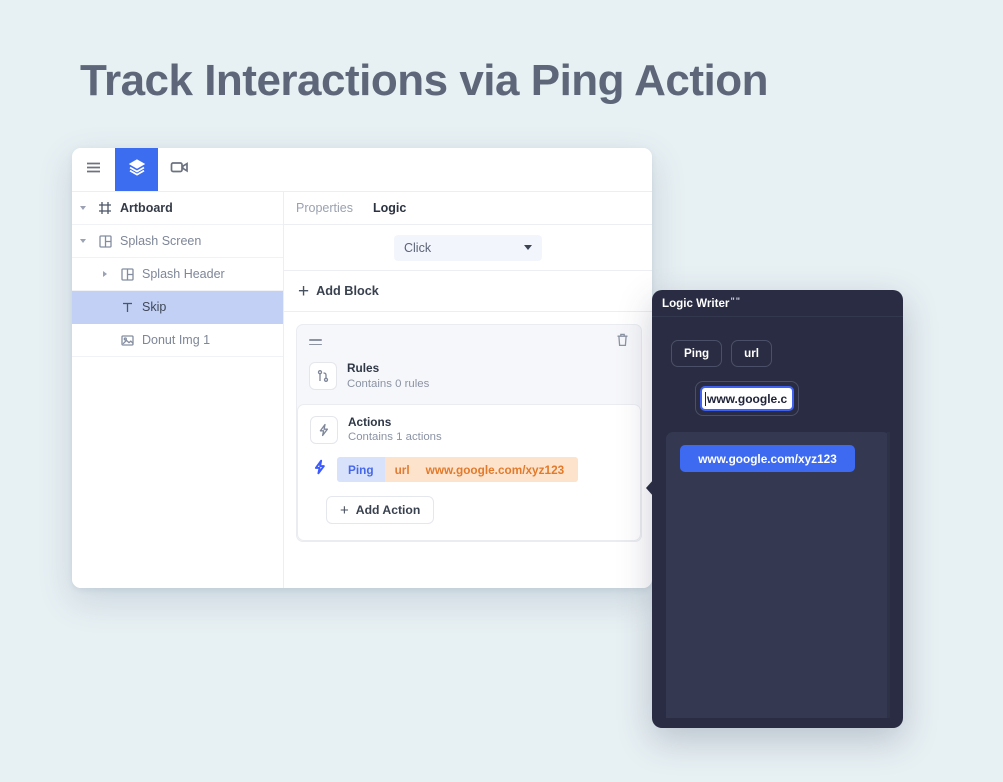  What do you see at coordinates (315, 342) in the screenshot?
I see `drag-handle-icon` at bounding box center [315, 342].